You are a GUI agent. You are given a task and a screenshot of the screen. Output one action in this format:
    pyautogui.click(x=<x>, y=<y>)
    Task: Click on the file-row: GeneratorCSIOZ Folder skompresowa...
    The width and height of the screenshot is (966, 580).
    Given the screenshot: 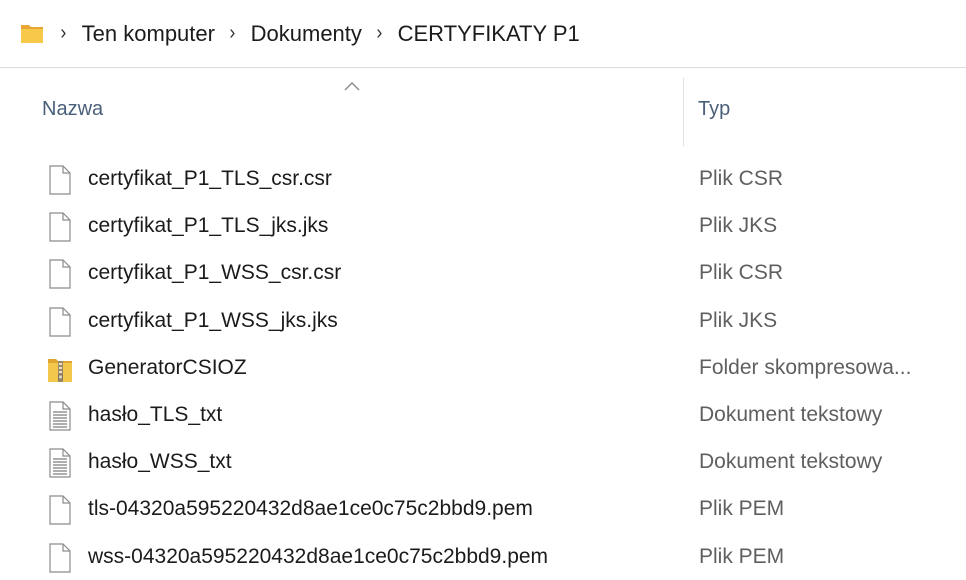 What is the action you would take?
    pyautogui.click(x=483, y=367)
    